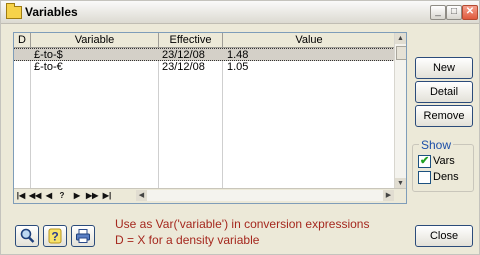 The image size is (480, 255). What do you see at coordinates (14, 11) in the screenshot?
I see `folder-icon` at bounding box center [14, 11].